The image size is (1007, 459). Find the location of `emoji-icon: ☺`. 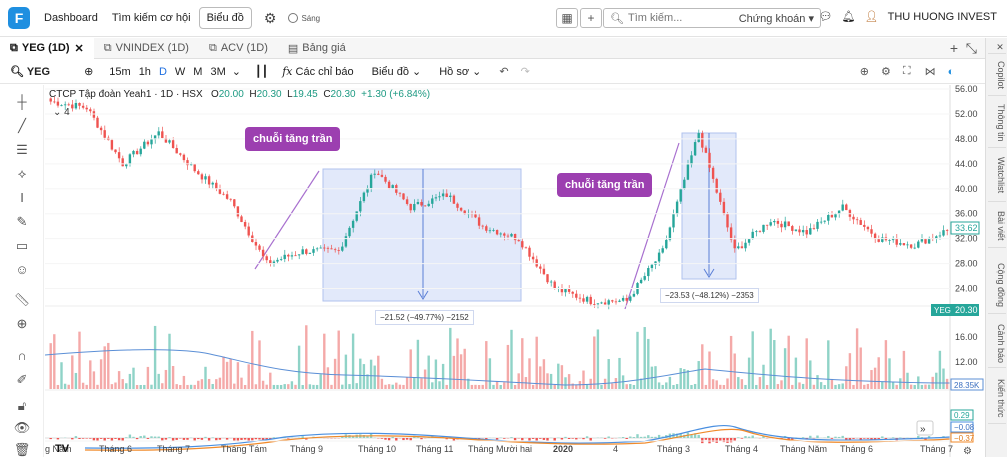

emoji-icon: ☺ is located at coordinates (22, 270).